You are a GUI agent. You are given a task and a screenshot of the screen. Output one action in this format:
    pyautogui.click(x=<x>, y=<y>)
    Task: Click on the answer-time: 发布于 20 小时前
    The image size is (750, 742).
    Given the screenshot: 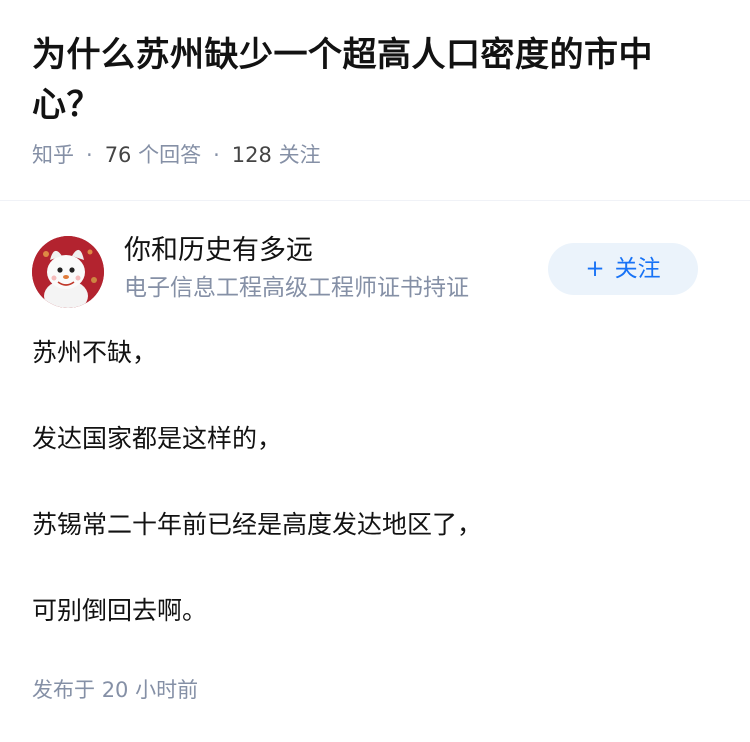 What is the action you would take?
    pyautogui.click(x=375, y=690)
    